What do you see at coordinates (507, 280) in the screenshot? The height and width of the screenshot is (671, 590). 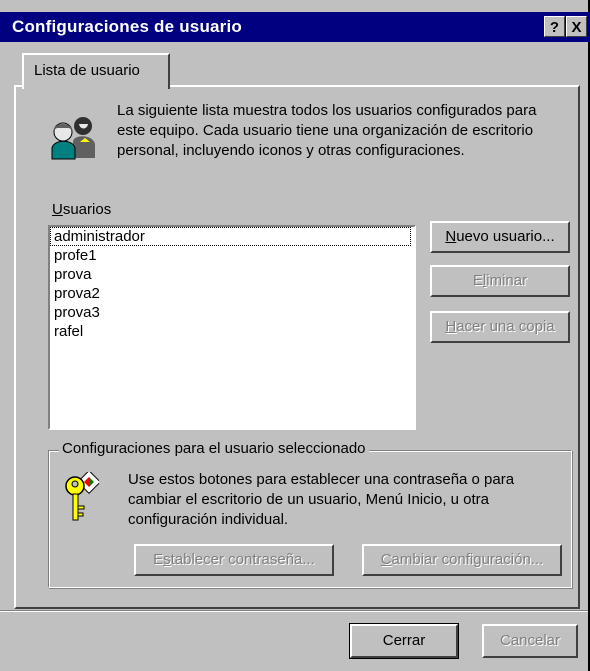 I see `delete-label: iminar` at bounding box center [507, 280].